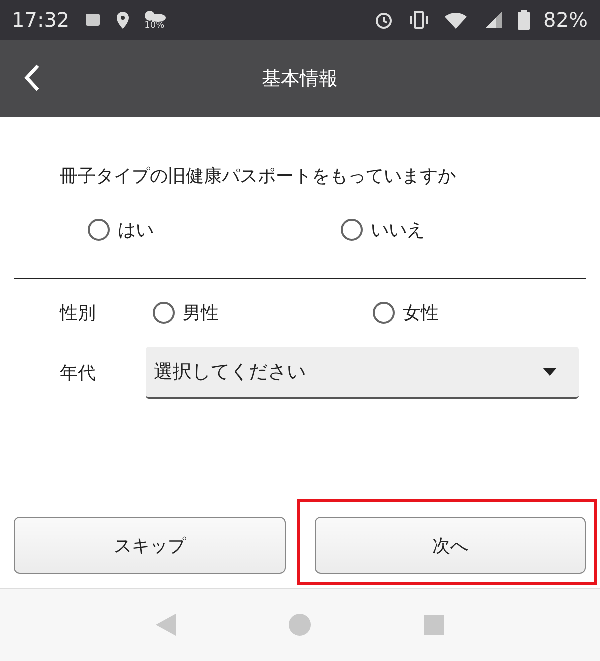 The height and width of the screenshot is (661, 600). Describe the element at coordinates (93, 20) in the screenshot. I see `app-notification-icon` at that location.